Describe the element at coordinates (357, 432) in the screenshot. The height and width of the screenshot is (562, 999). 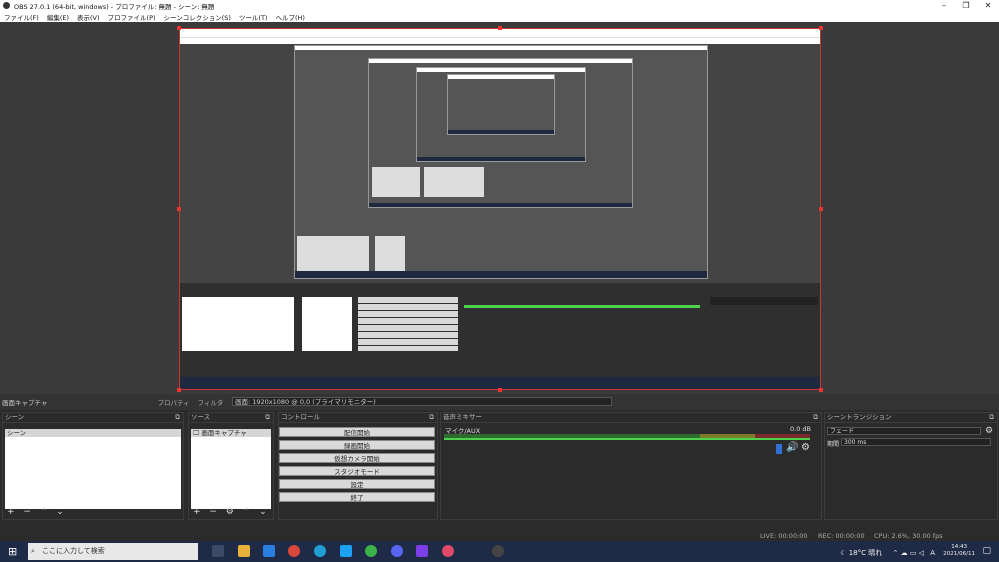
I see `start-streaming-button: 配信開始` at that location.